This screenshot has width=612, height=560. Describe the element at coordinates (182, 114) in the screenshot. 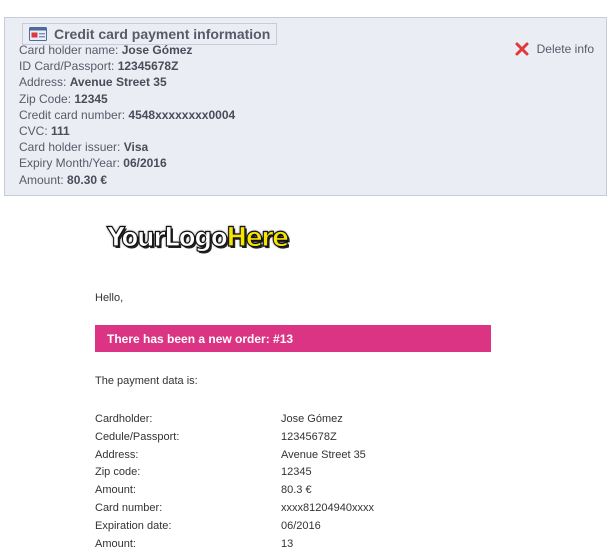

I see `row-value: 4548xxxxxxxx0004` at that location.